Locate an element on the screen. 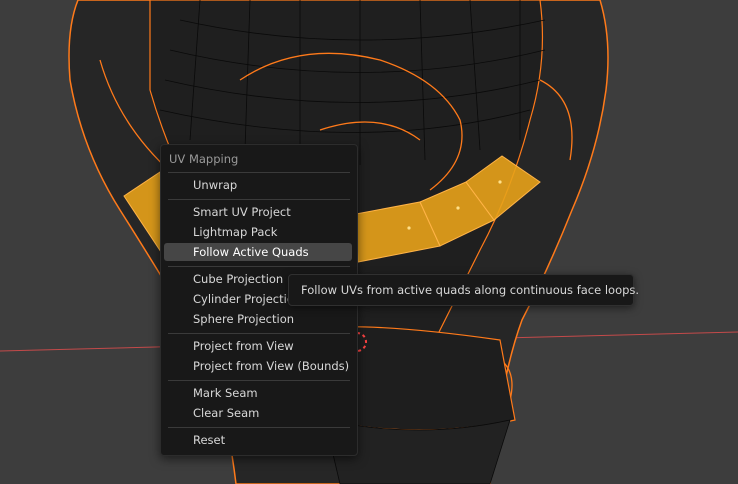  menu-item-label: Cube Projection is located at coordinates (238, 279).